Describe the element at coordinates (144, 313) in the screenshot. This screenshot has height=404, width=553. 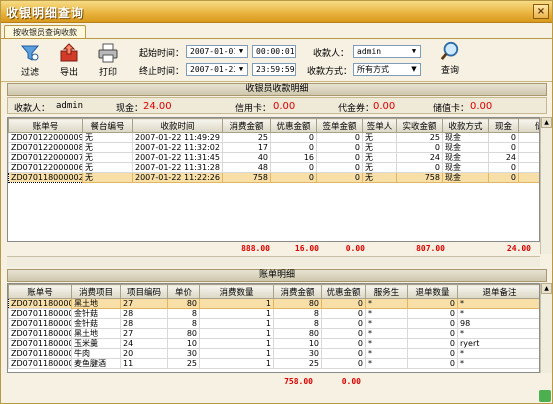
I see `table-cell: 28` at that location.